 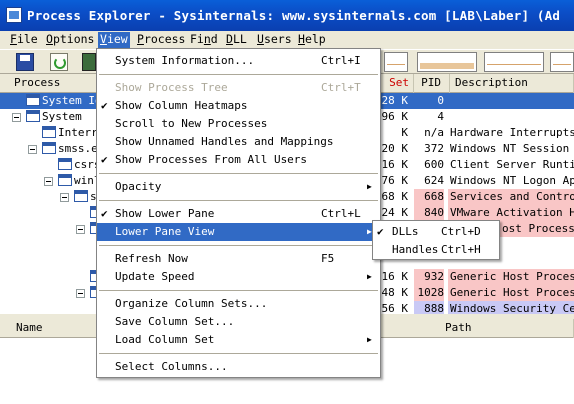 What do you see at coordinates (50, 328) in the screenshot?
I see `column-header-name: Name` at bounding box center [50, 328].